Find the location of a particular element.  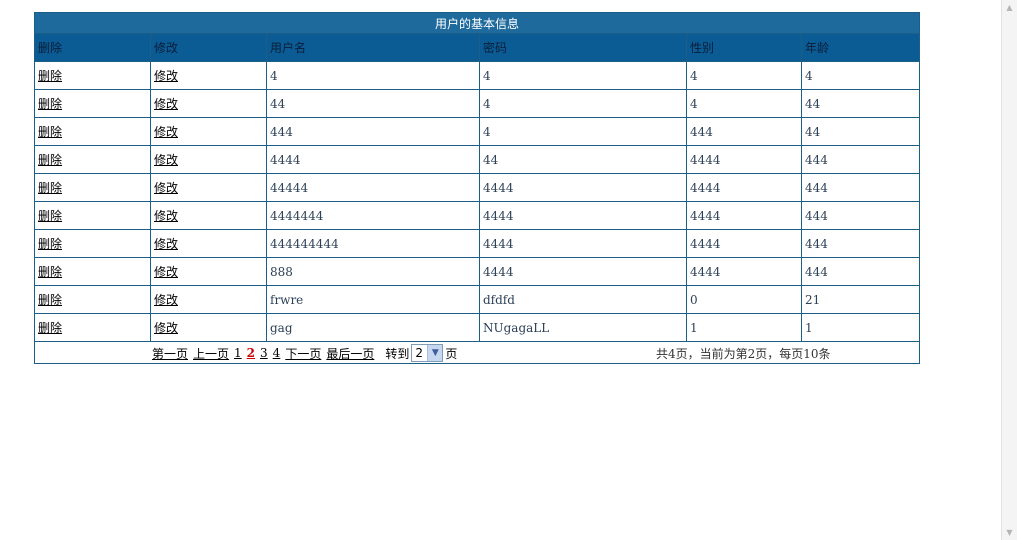

cell-gender: 444 is located at coordinates (744, 131).